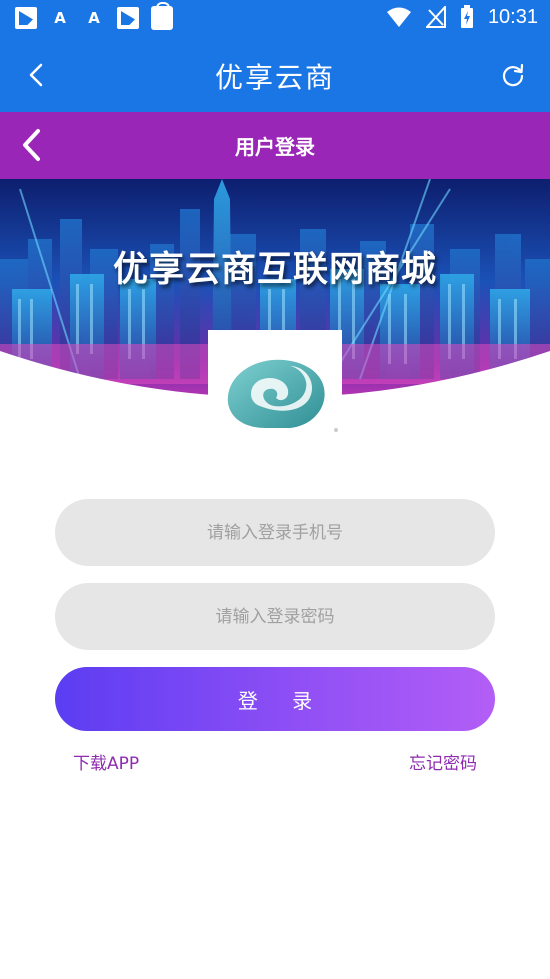 The image size is (550, 979). I want to click on battery-charging-icon, so click(466, 16).